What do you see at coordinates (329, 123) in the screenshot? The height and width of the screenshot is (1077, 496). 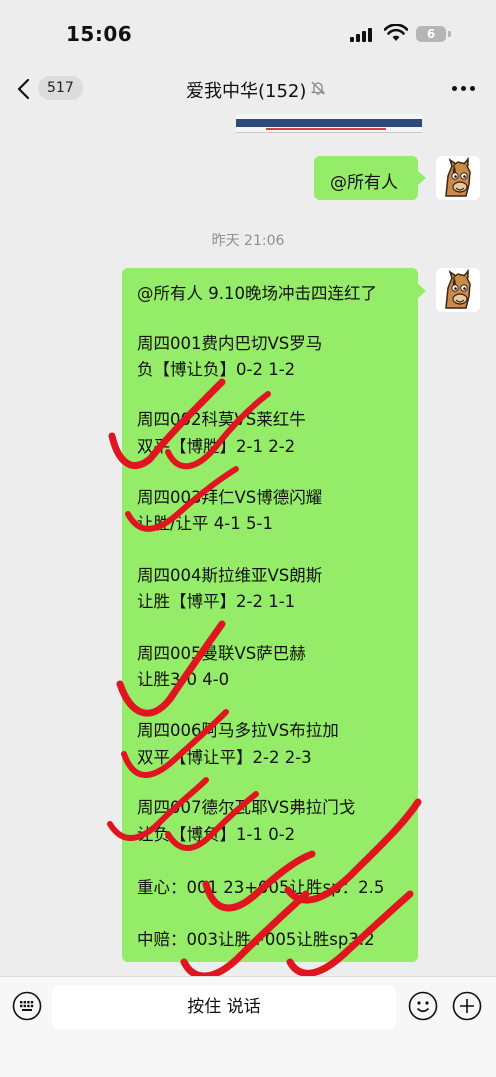 I see `previous-image-message` at bounding box center [329, 123].